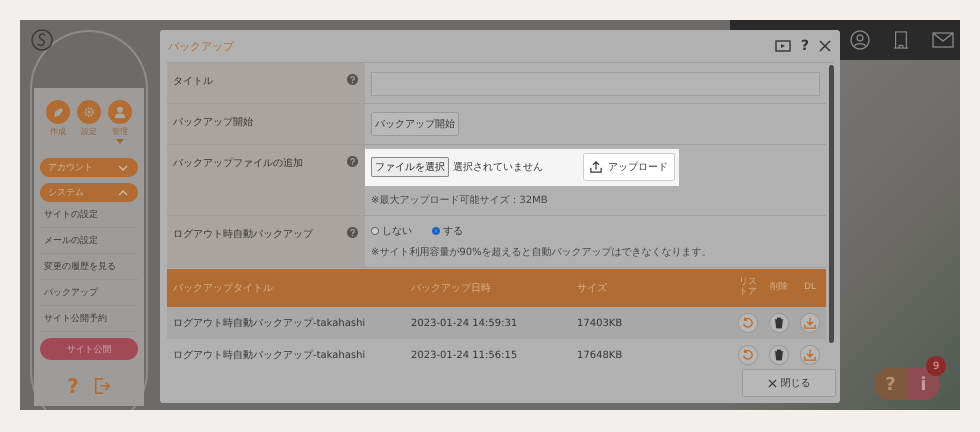  Describe the element at coordinates (600, 323) in the screenshot. I see `table-cell-text: 17403KB` at that location.